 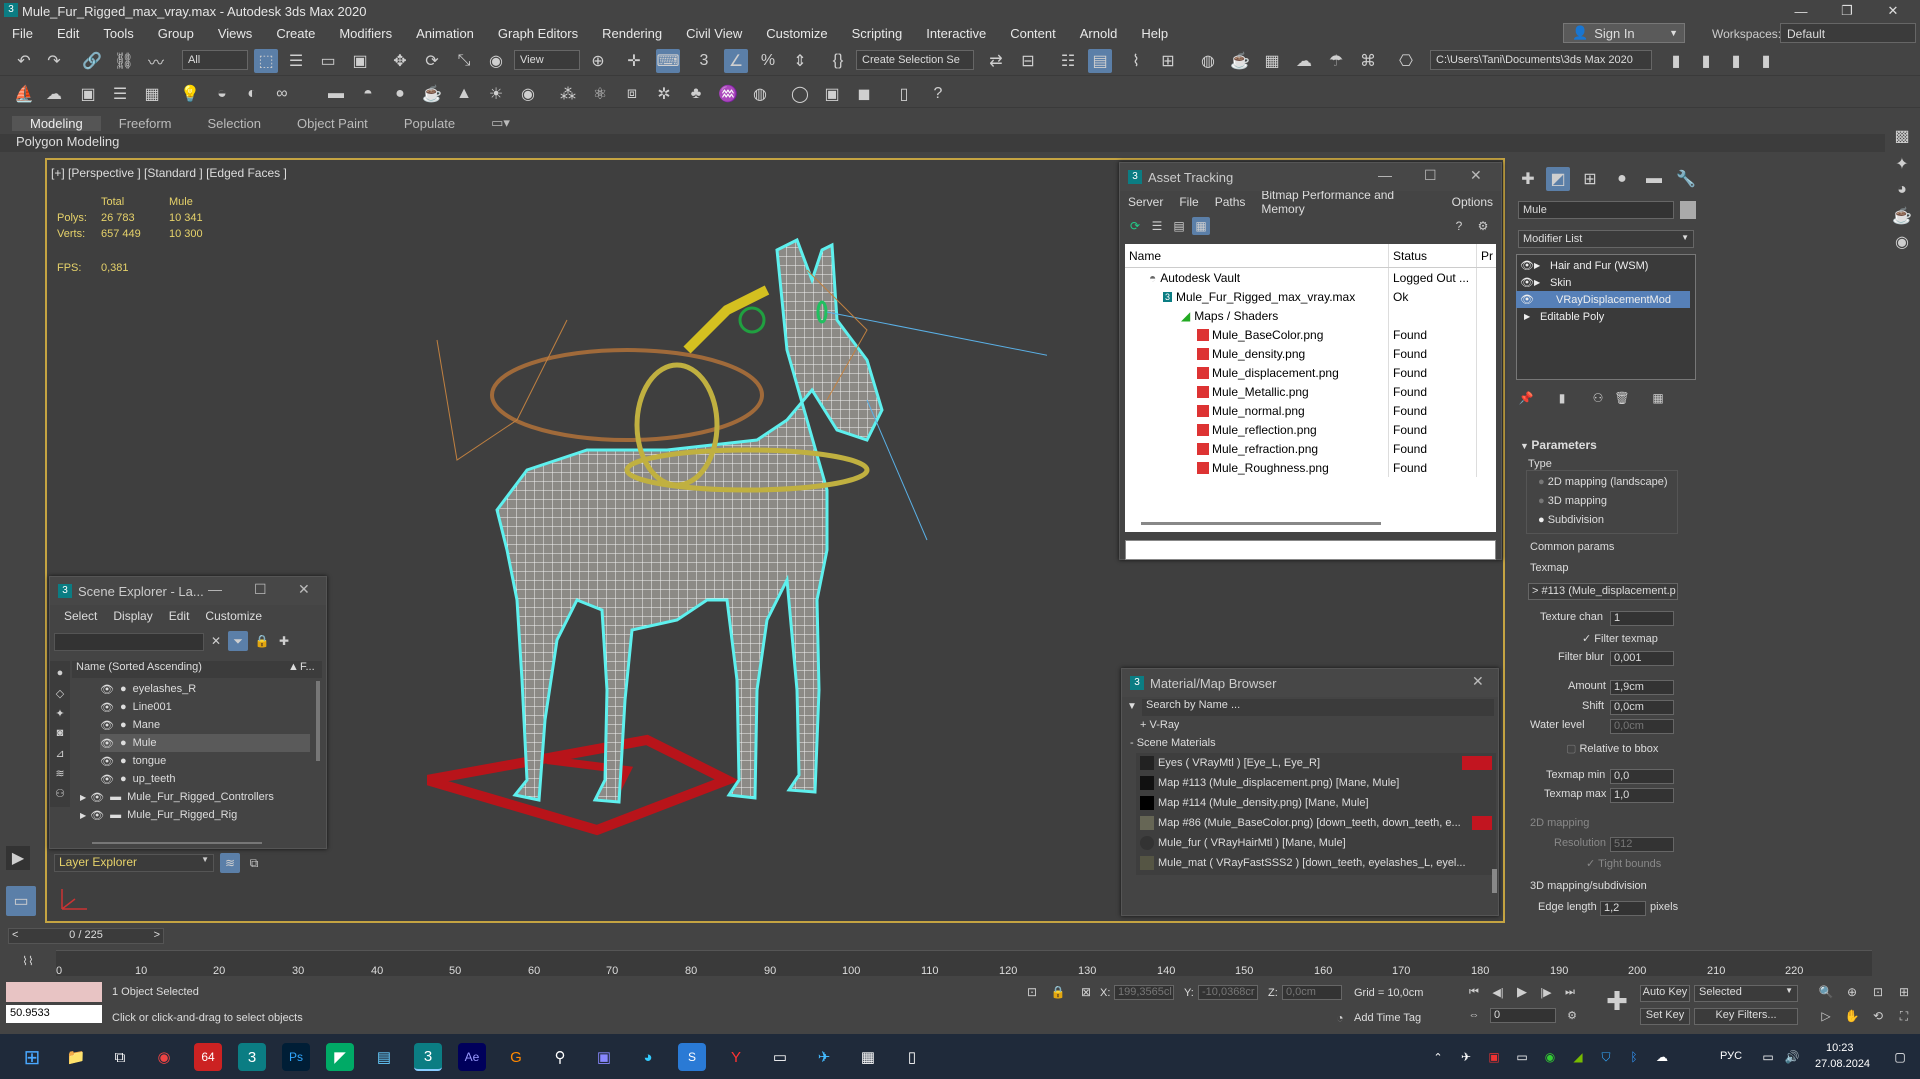 What do you see at coordinates (1792, 1057) in the screenshot?
I see `volume-icon: 🔊` at bounding box center [1792, 1057].